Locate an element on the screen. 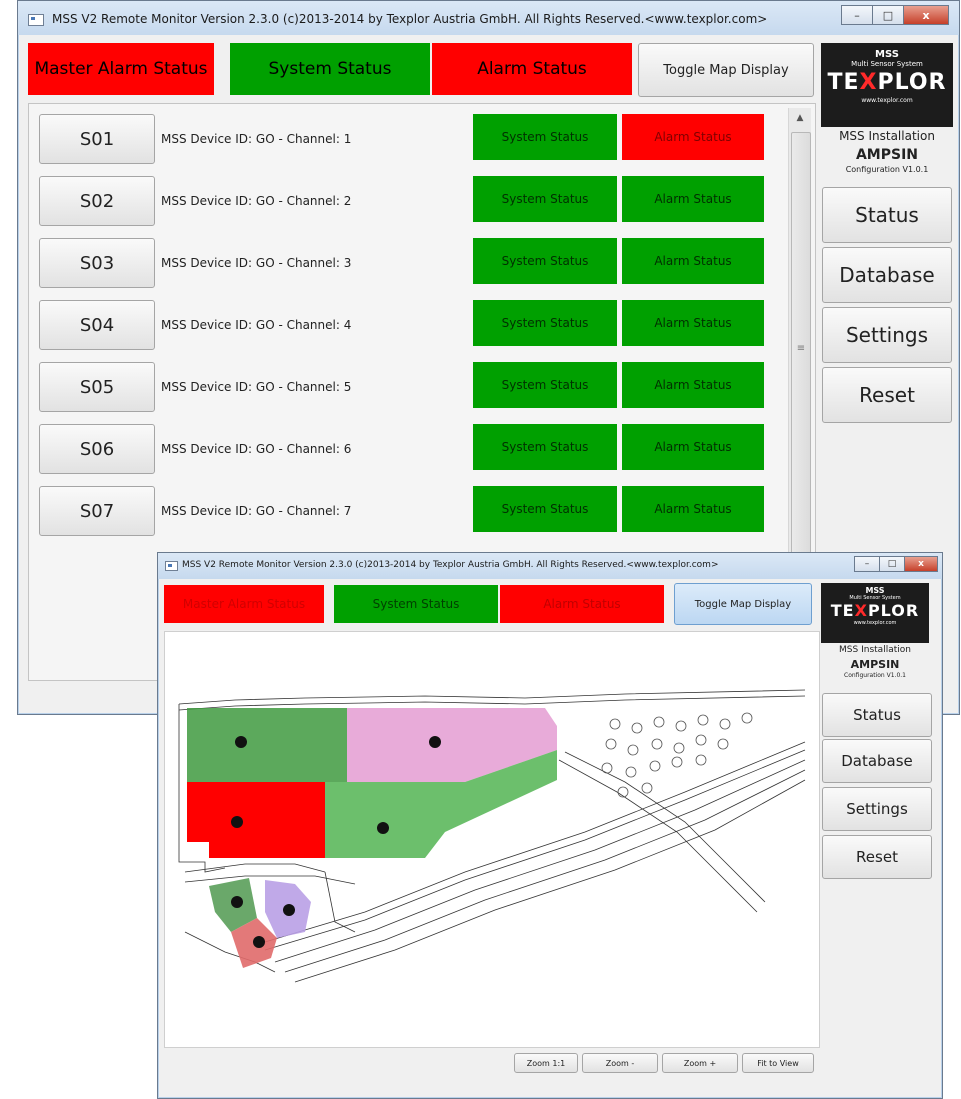 This screenshot has height=1099, width=961. device-button-s06: S06 is located at coordinates (97, 449).